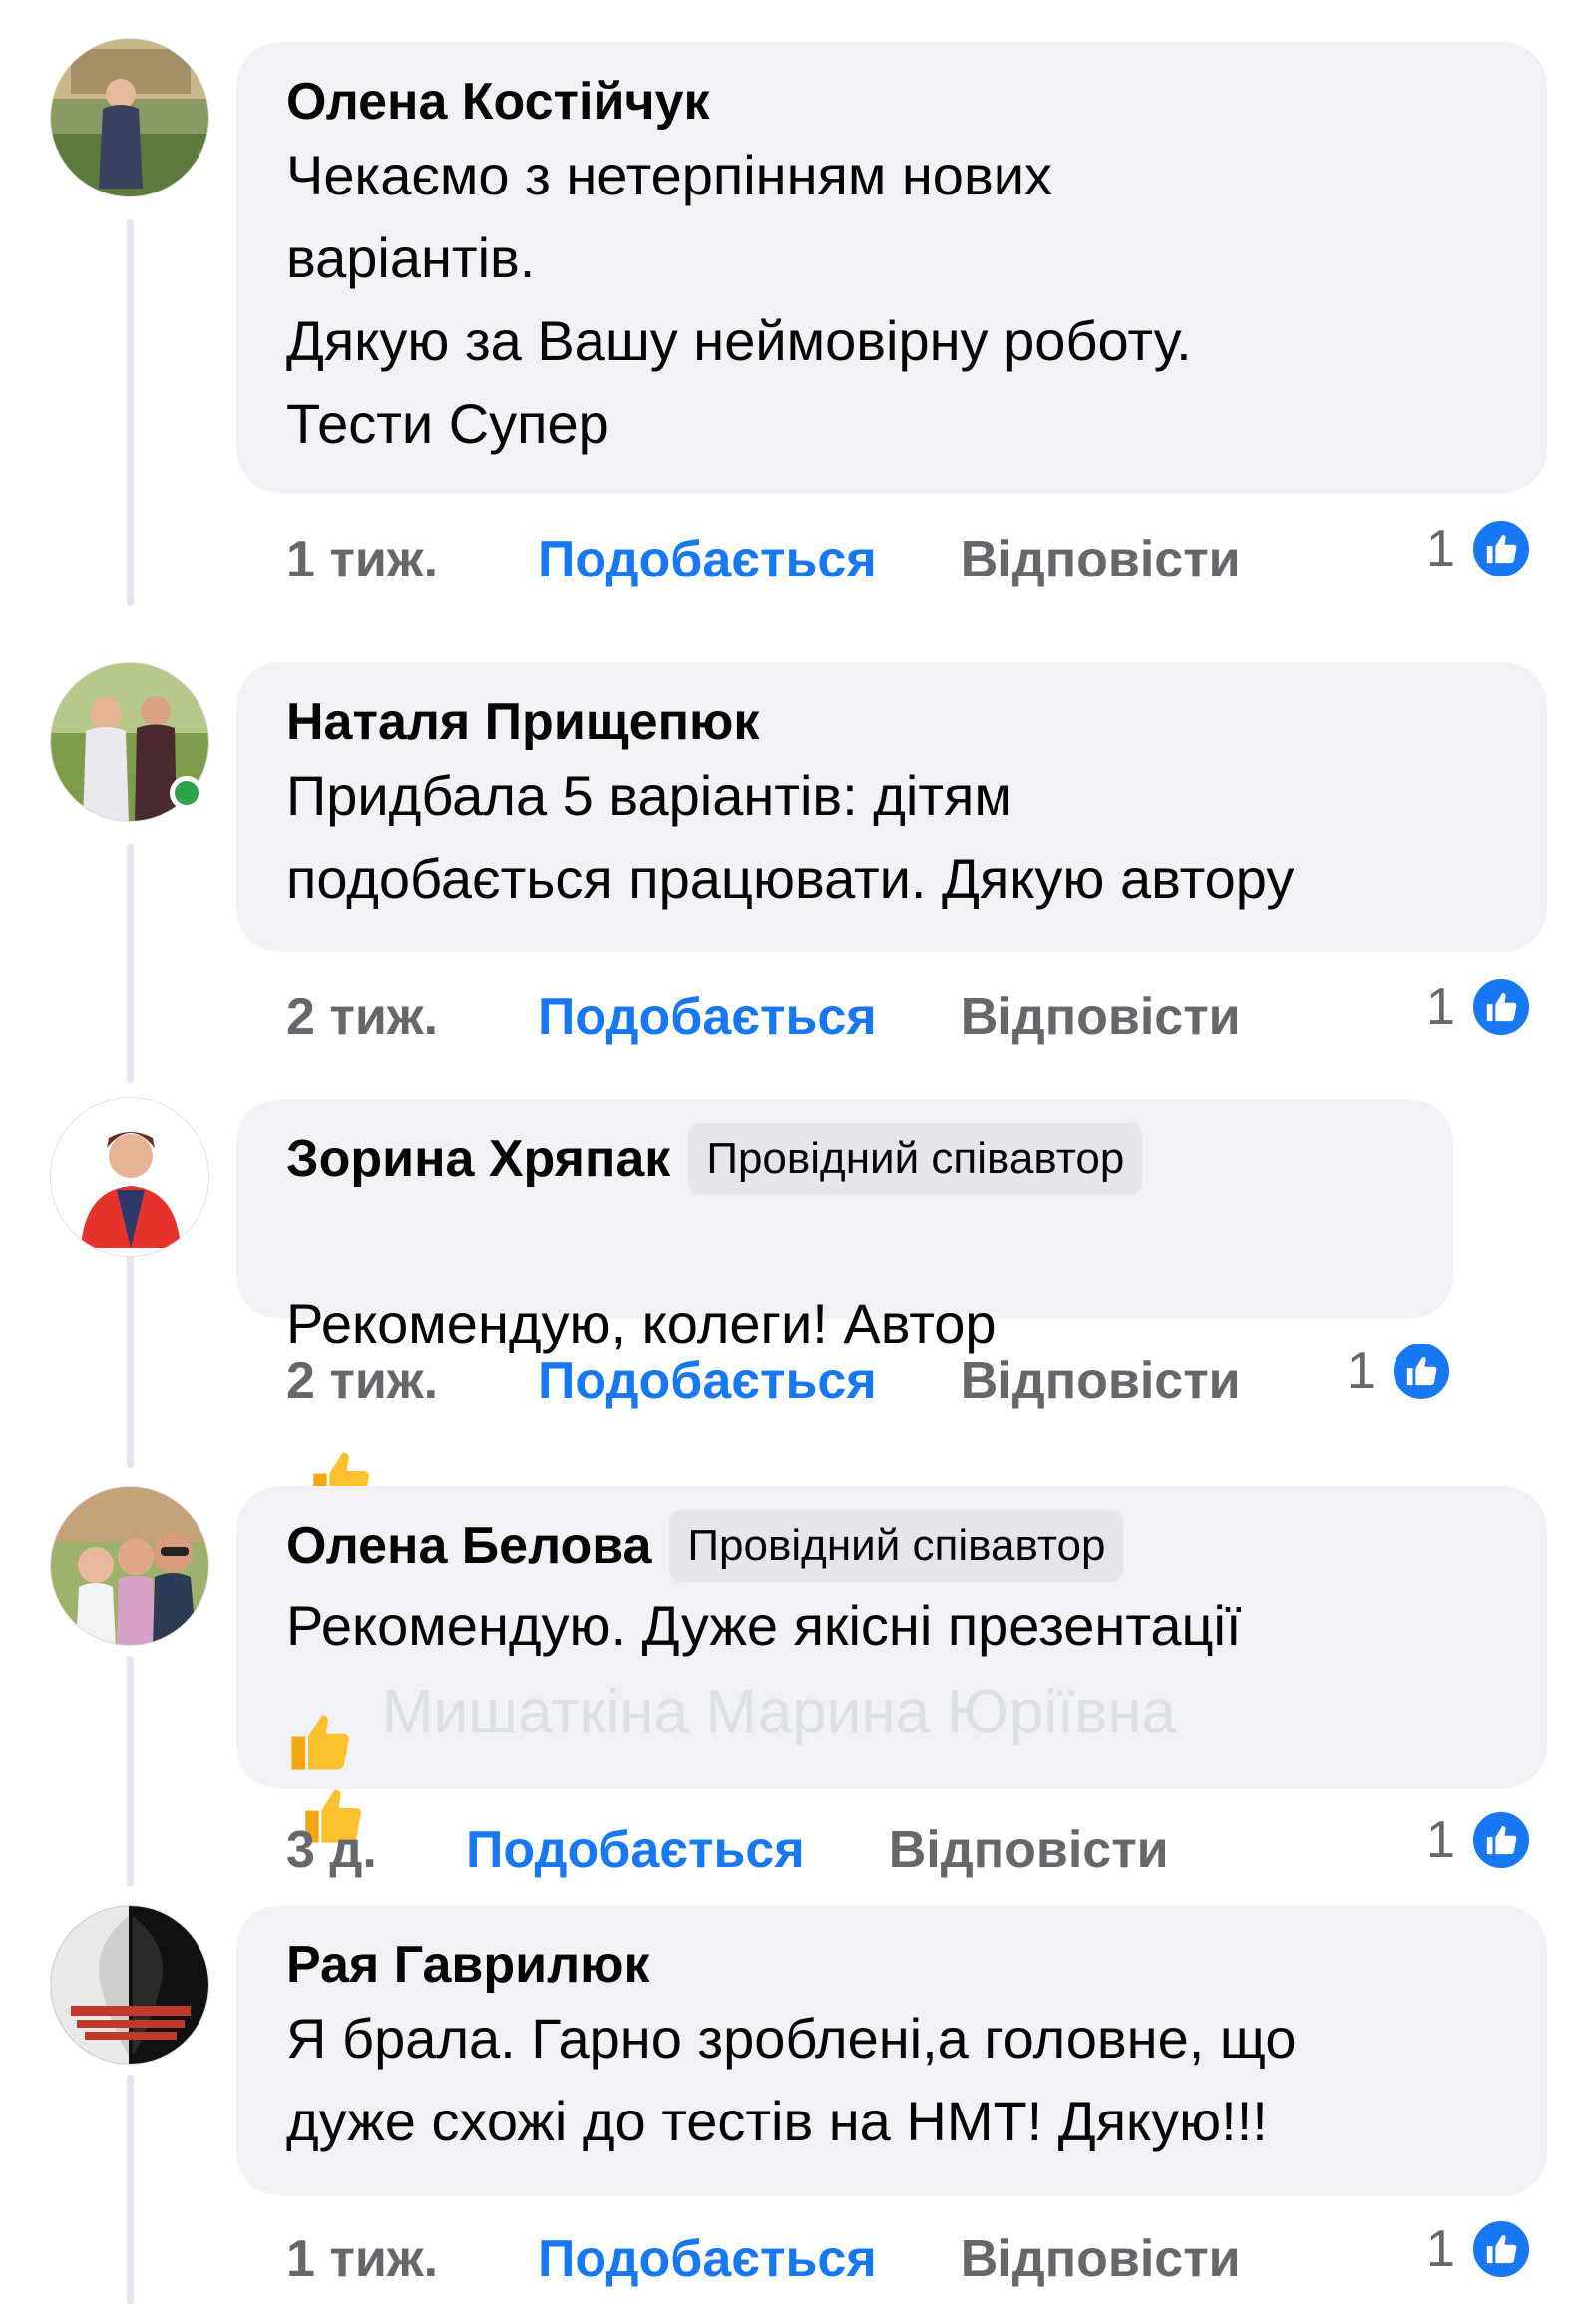 Image resolution: width=1596 pixels, height=2304 pixels. I want to click on watermark-text: Мишаткіна Марина Юріївна, so click(779, 1712).